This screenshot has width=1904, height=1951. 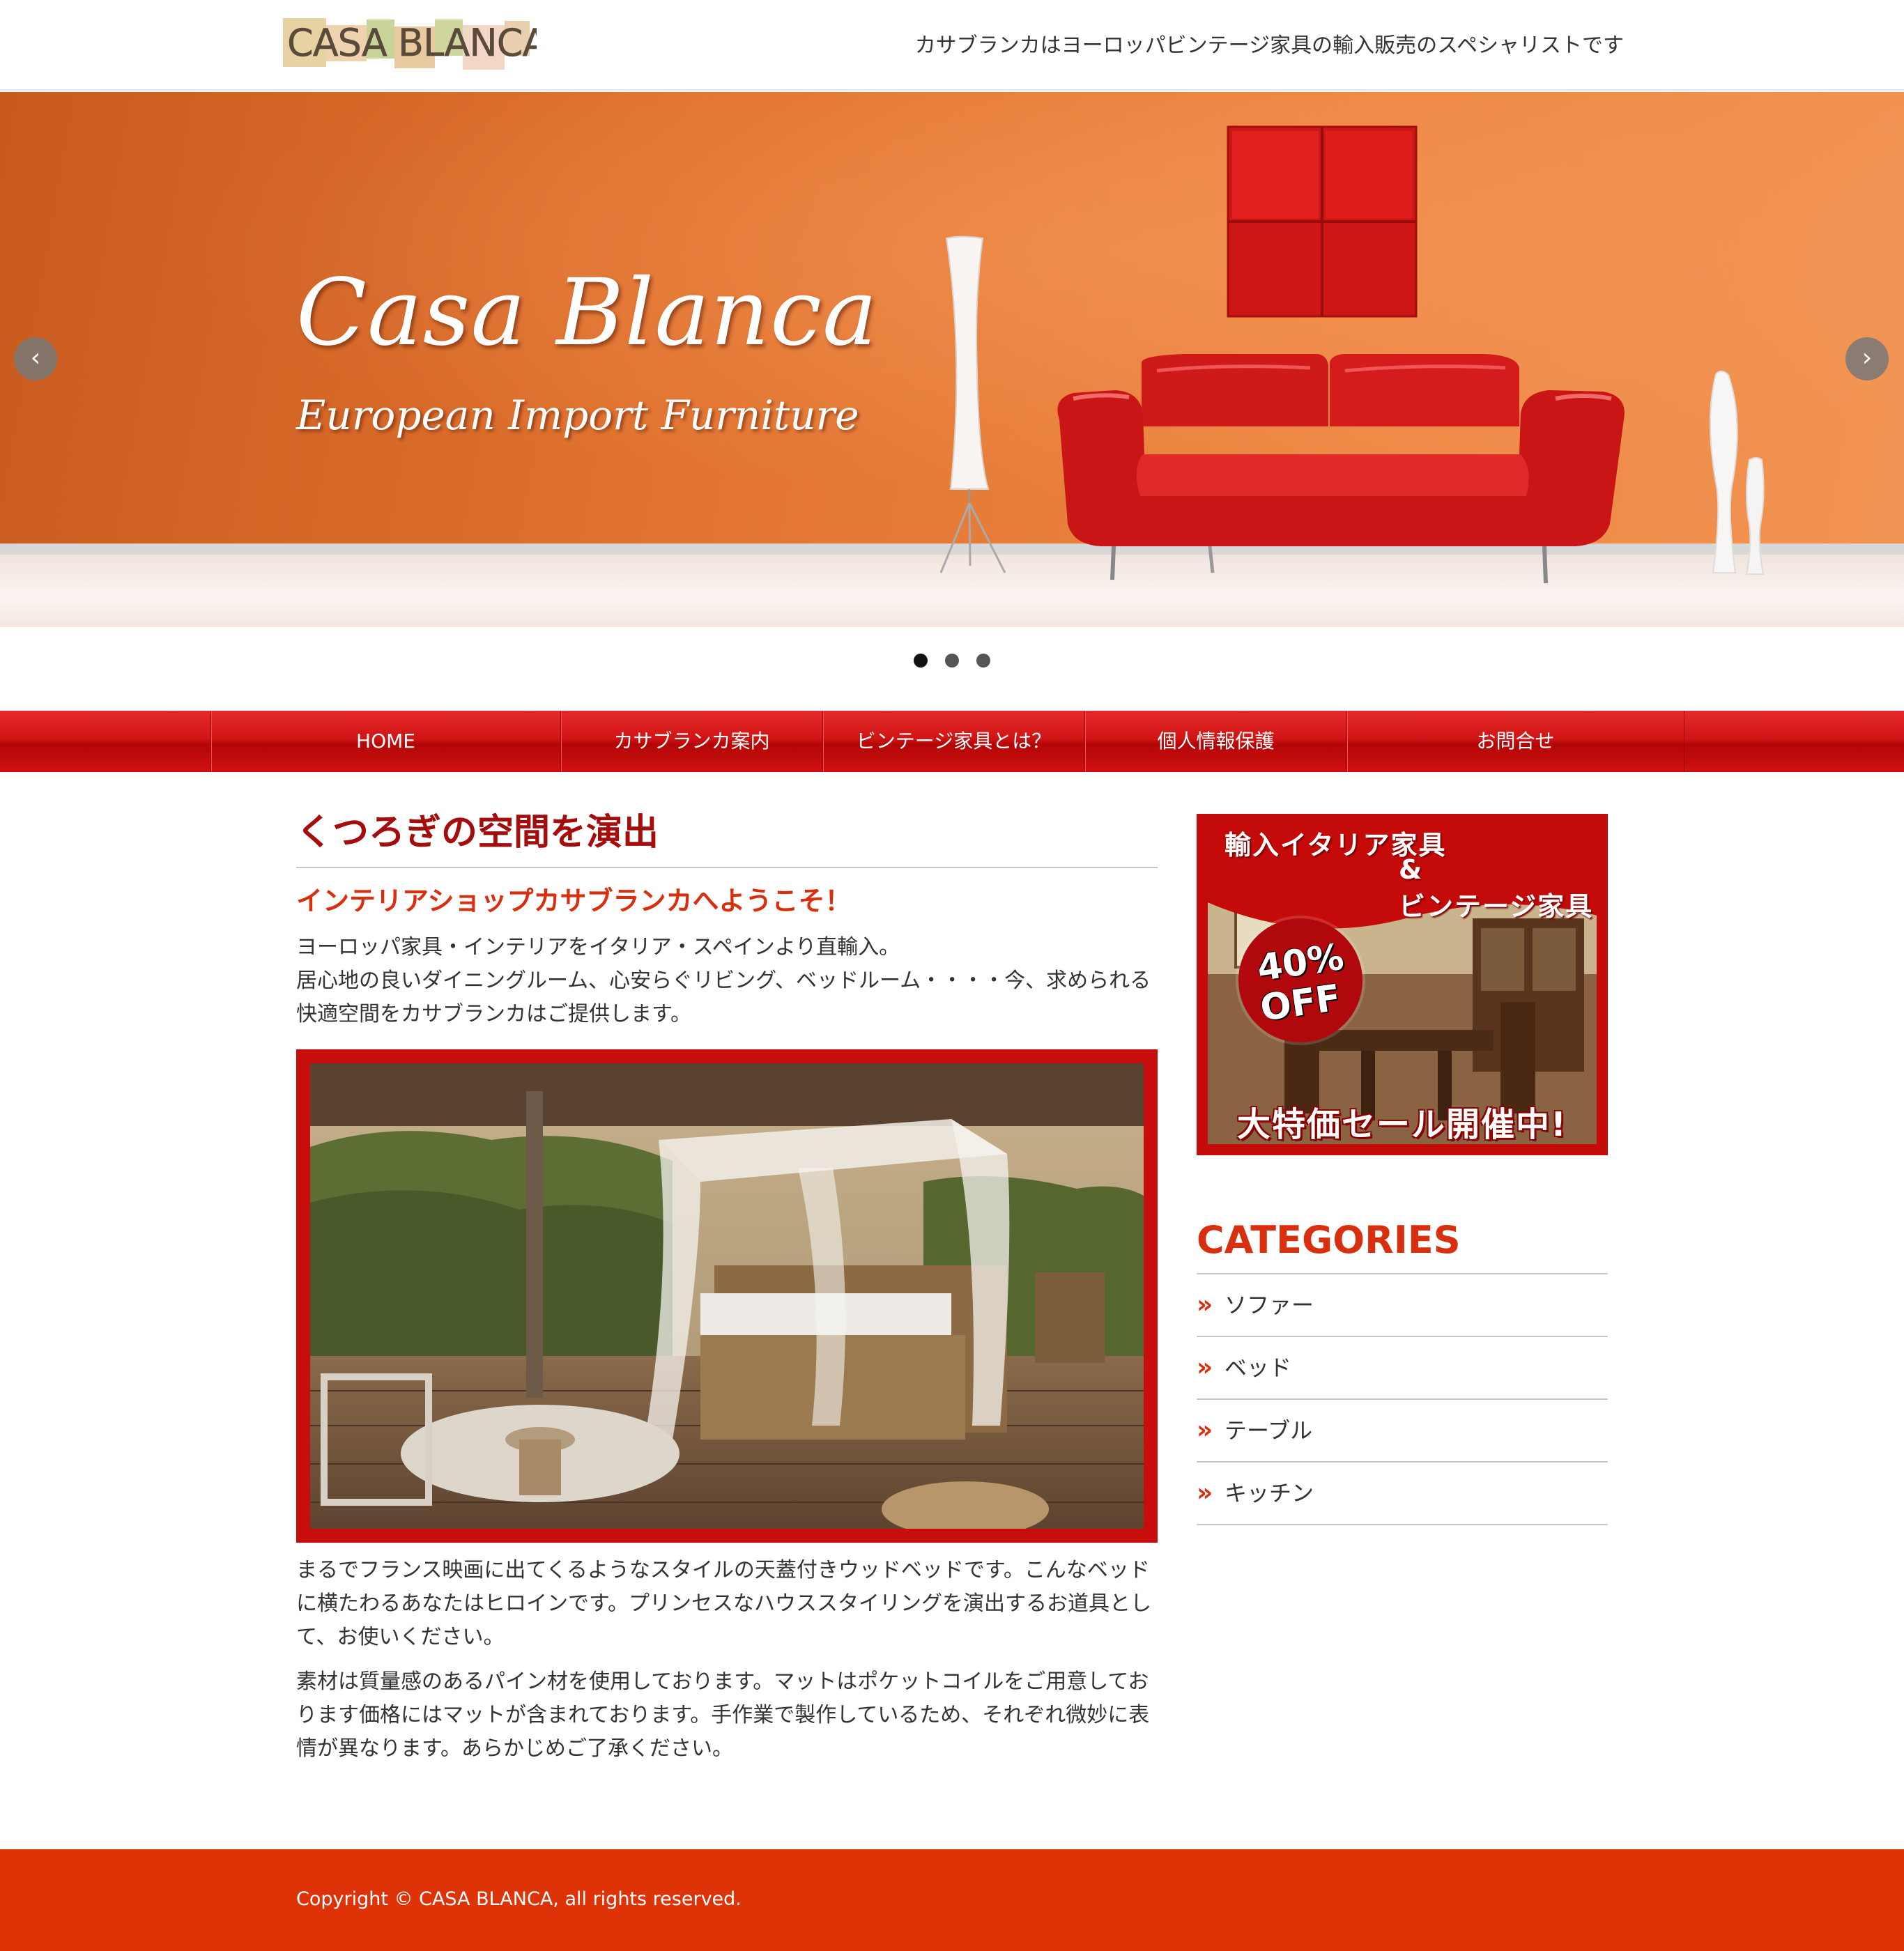 I want to click on casa-blanca-logo: CASA BLANCA, so click(x=410, y=46).